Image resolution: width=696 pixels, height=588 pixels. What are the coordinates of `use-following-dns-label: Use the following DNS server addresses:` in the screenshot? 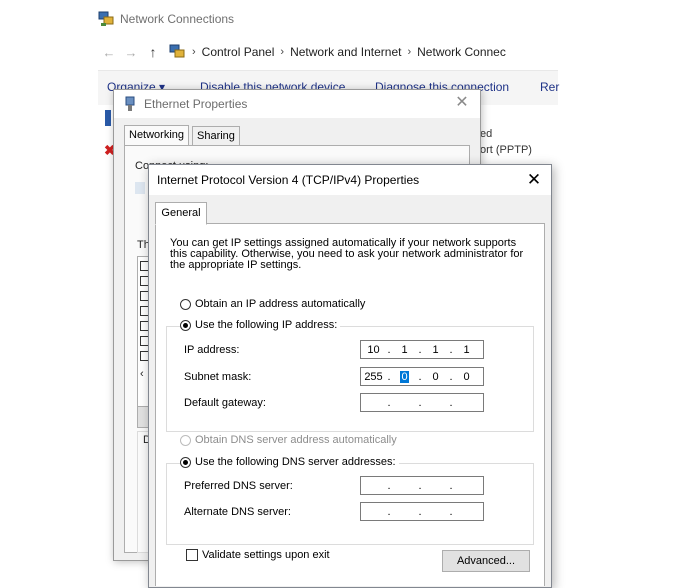 It's located at (295, 462).